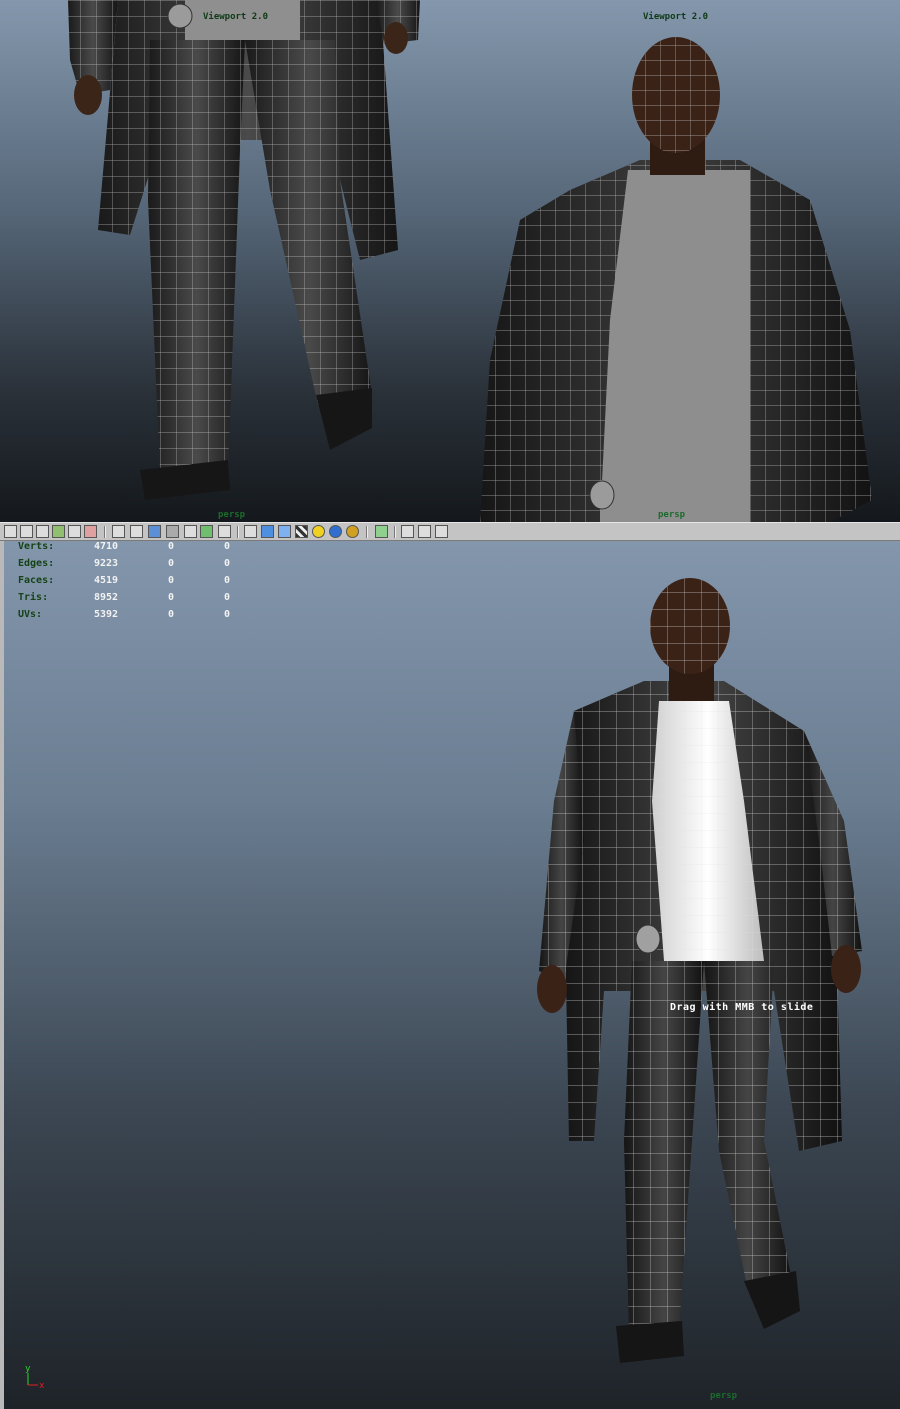  What do you see at coordinates (33, 597) in the screenshot?
I see `hud-label: Tris:` at bounding box center [33, 597].